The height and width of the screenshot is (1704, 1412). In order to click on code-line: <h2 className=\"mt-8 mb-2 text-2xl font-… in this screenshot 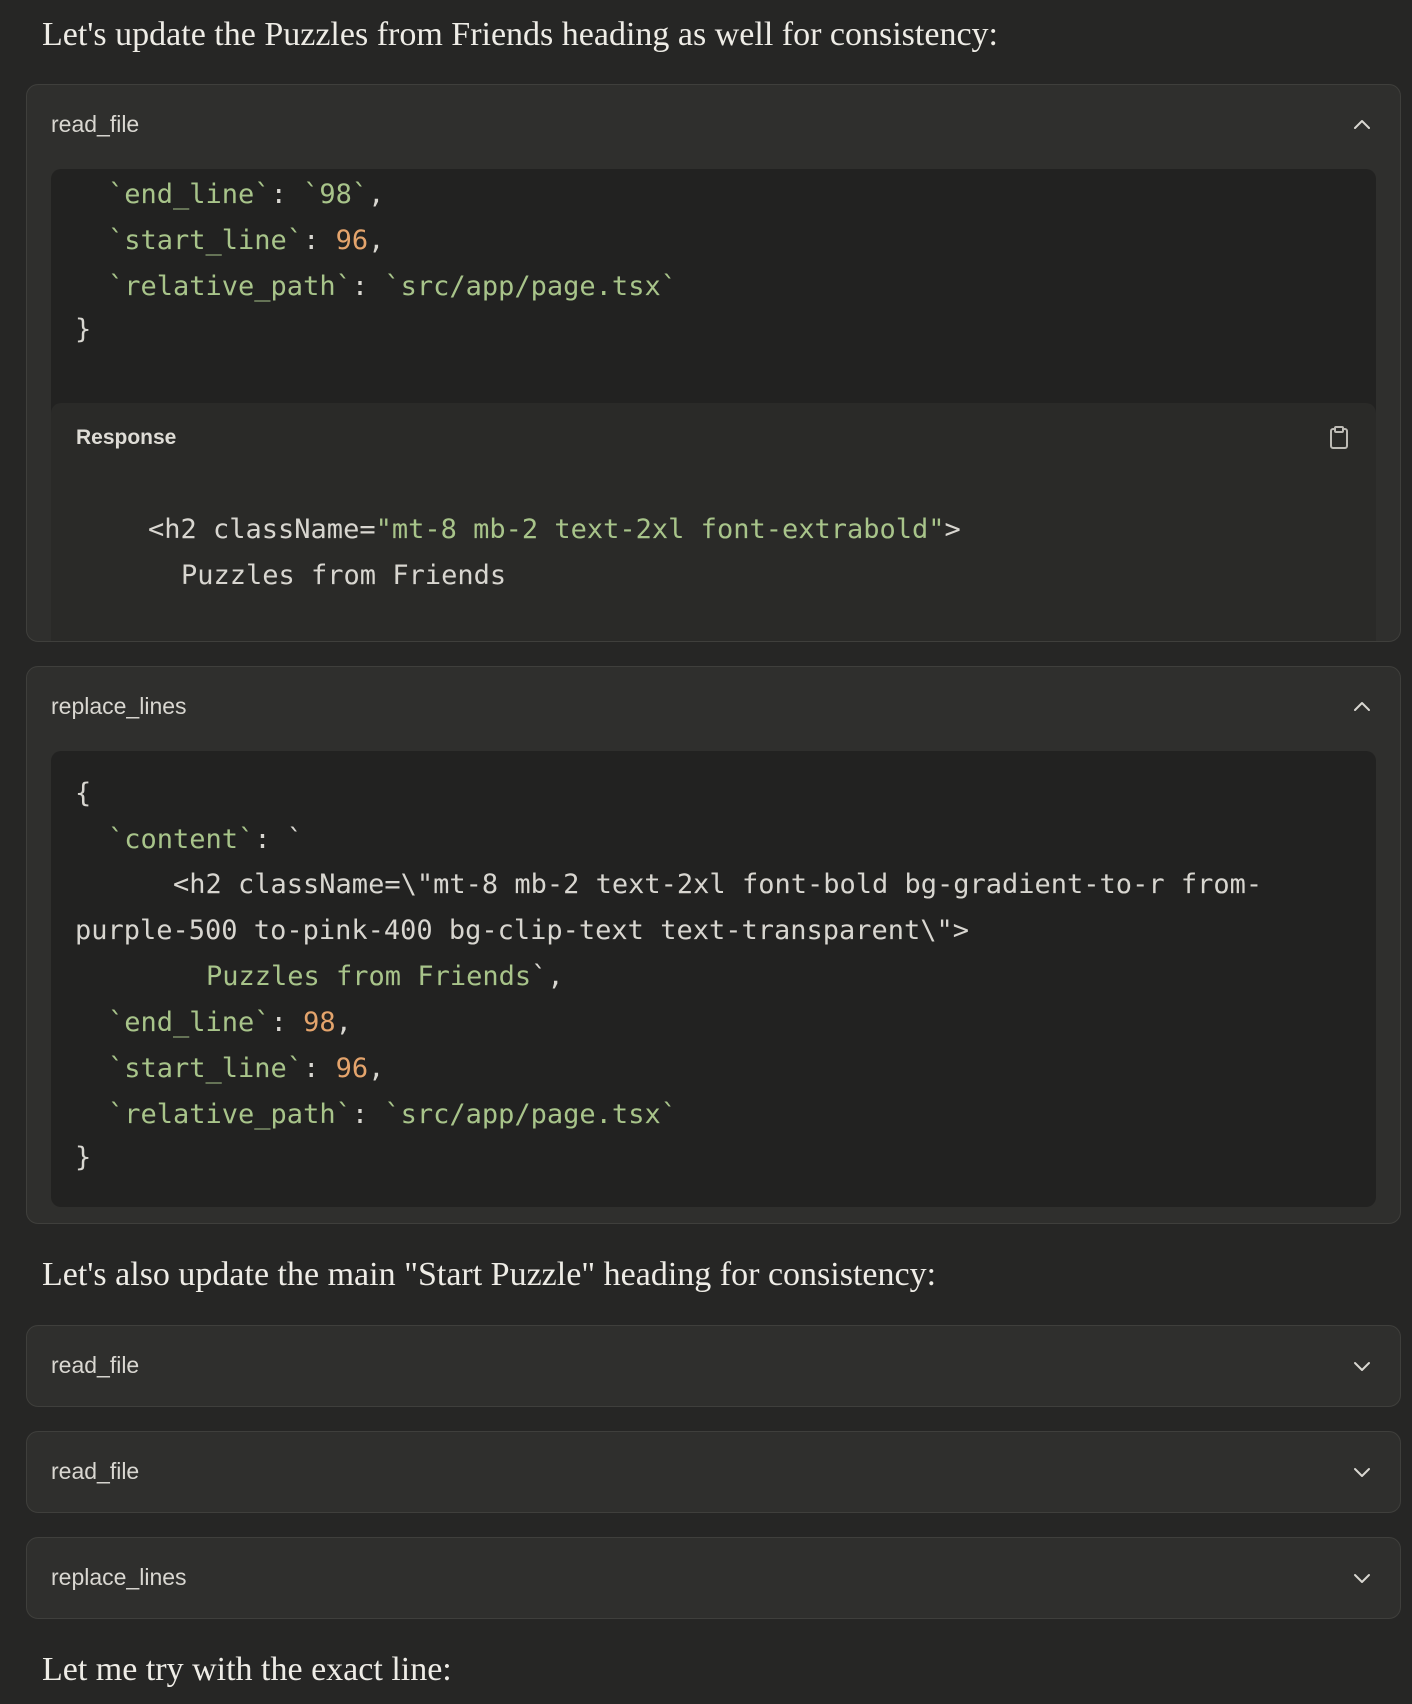, I will do `click(718, 884)`.